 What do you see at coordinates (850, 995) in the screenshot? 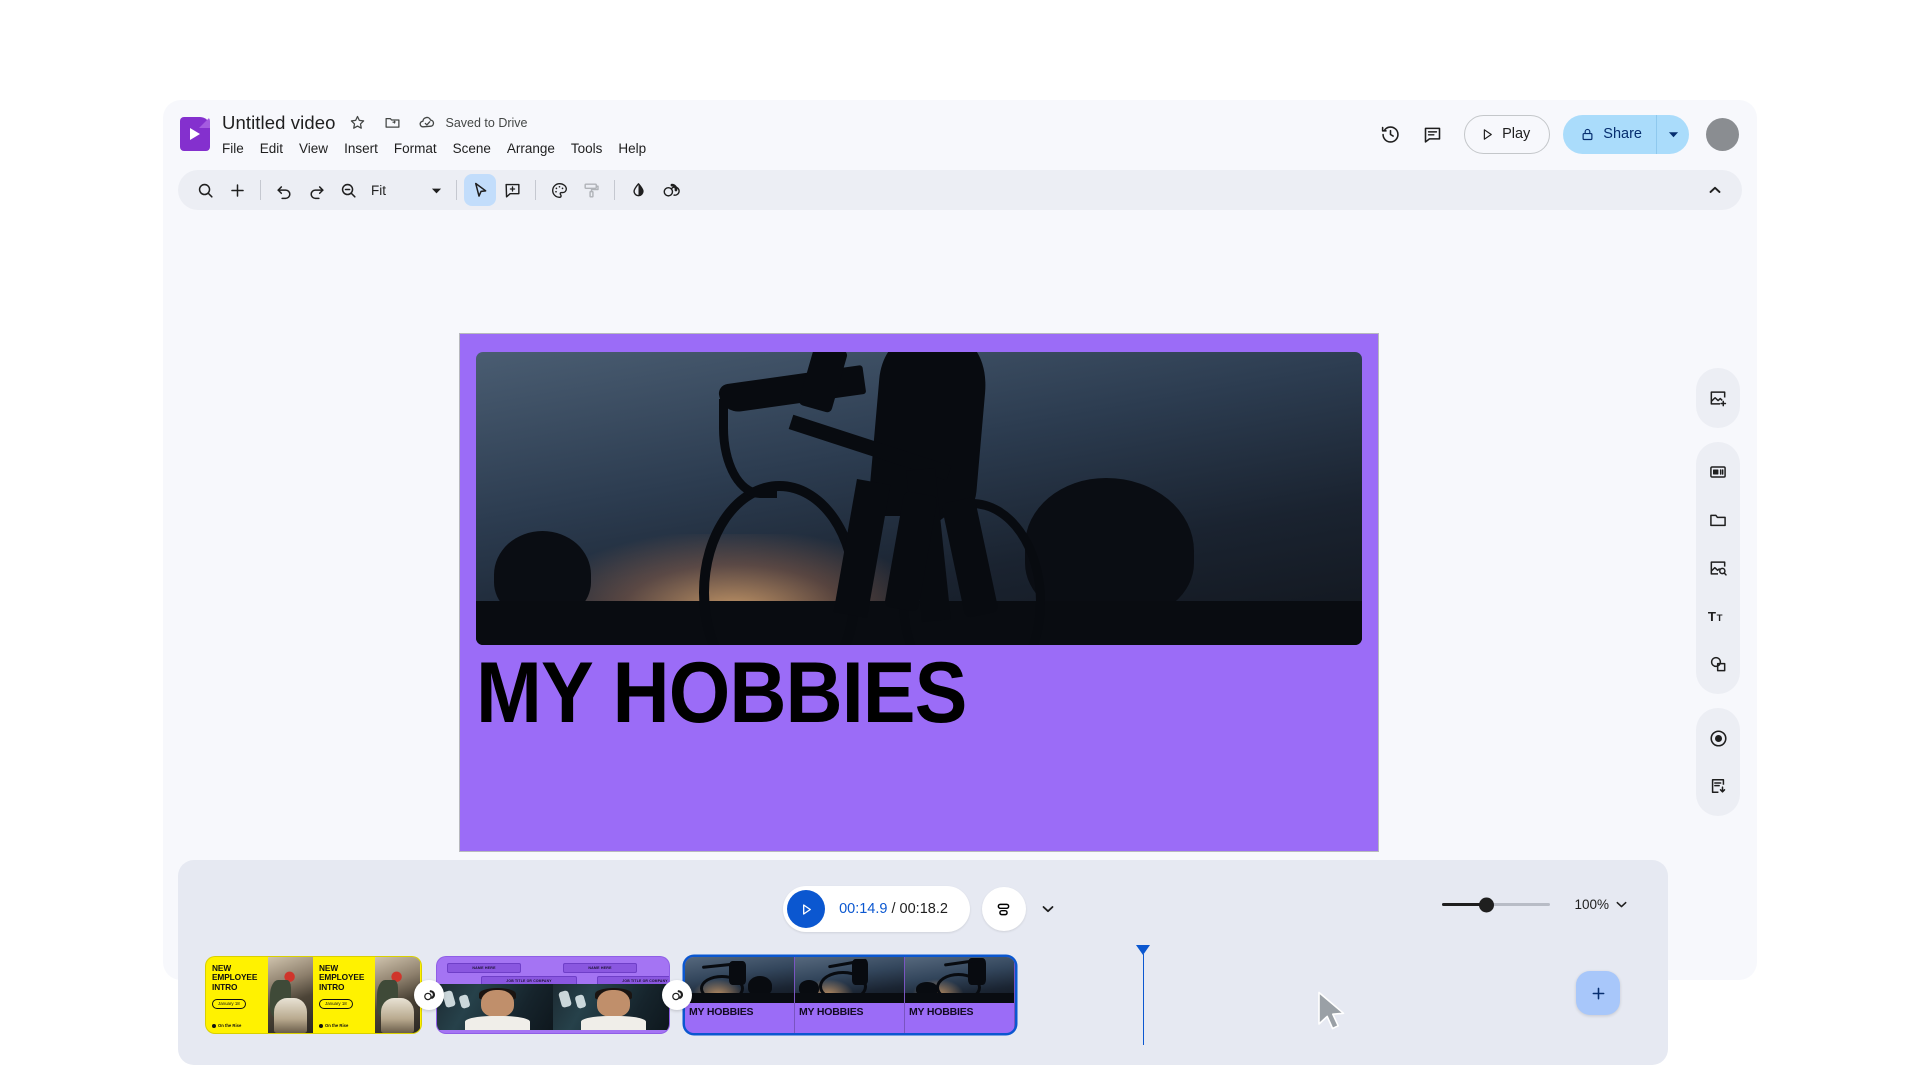
I see `clip-my-hobbies: MY HOBBIES MY HOBBIES MY HOBBIES` at bounding box center [850, 995].